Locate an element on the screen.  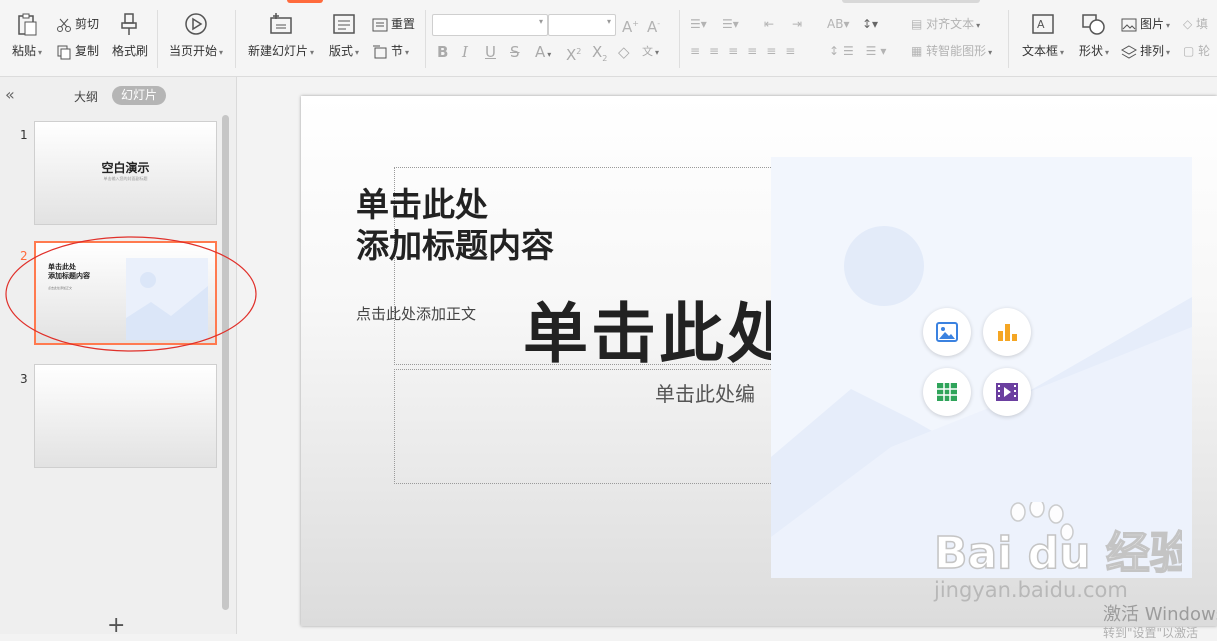
format-painter-button: 格式刷 is located at coordinates (130, 35).